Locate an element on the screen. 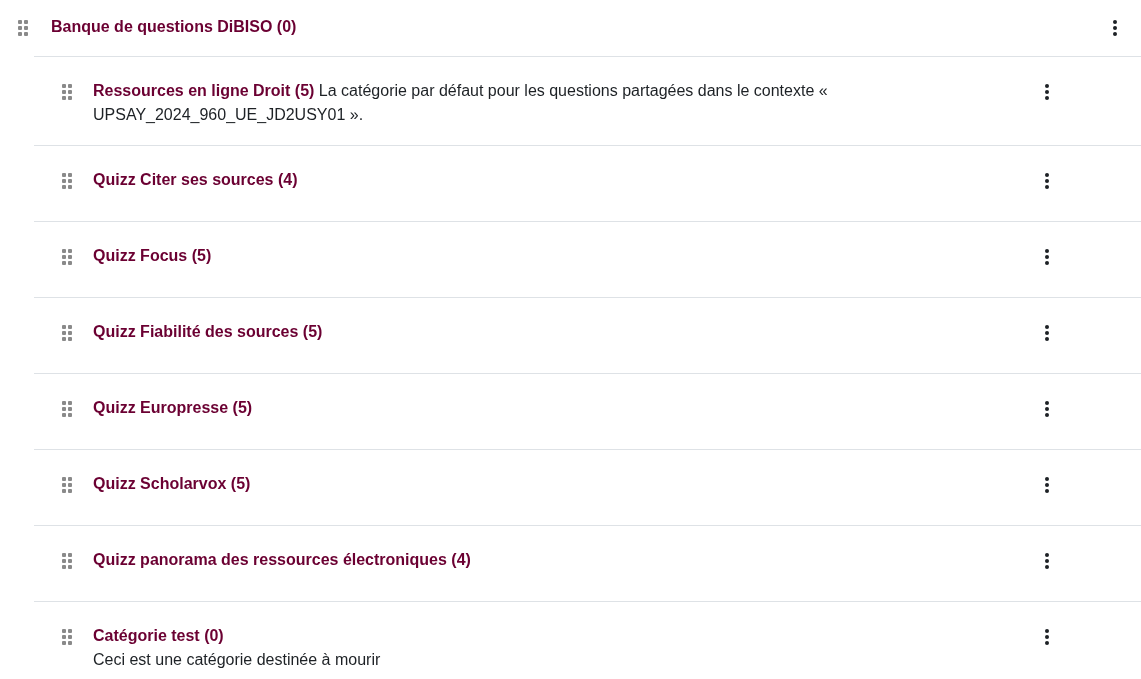 The image size is (1141, 679). category-title: Quizz Focus (5) is located at coordinates (152, 255).